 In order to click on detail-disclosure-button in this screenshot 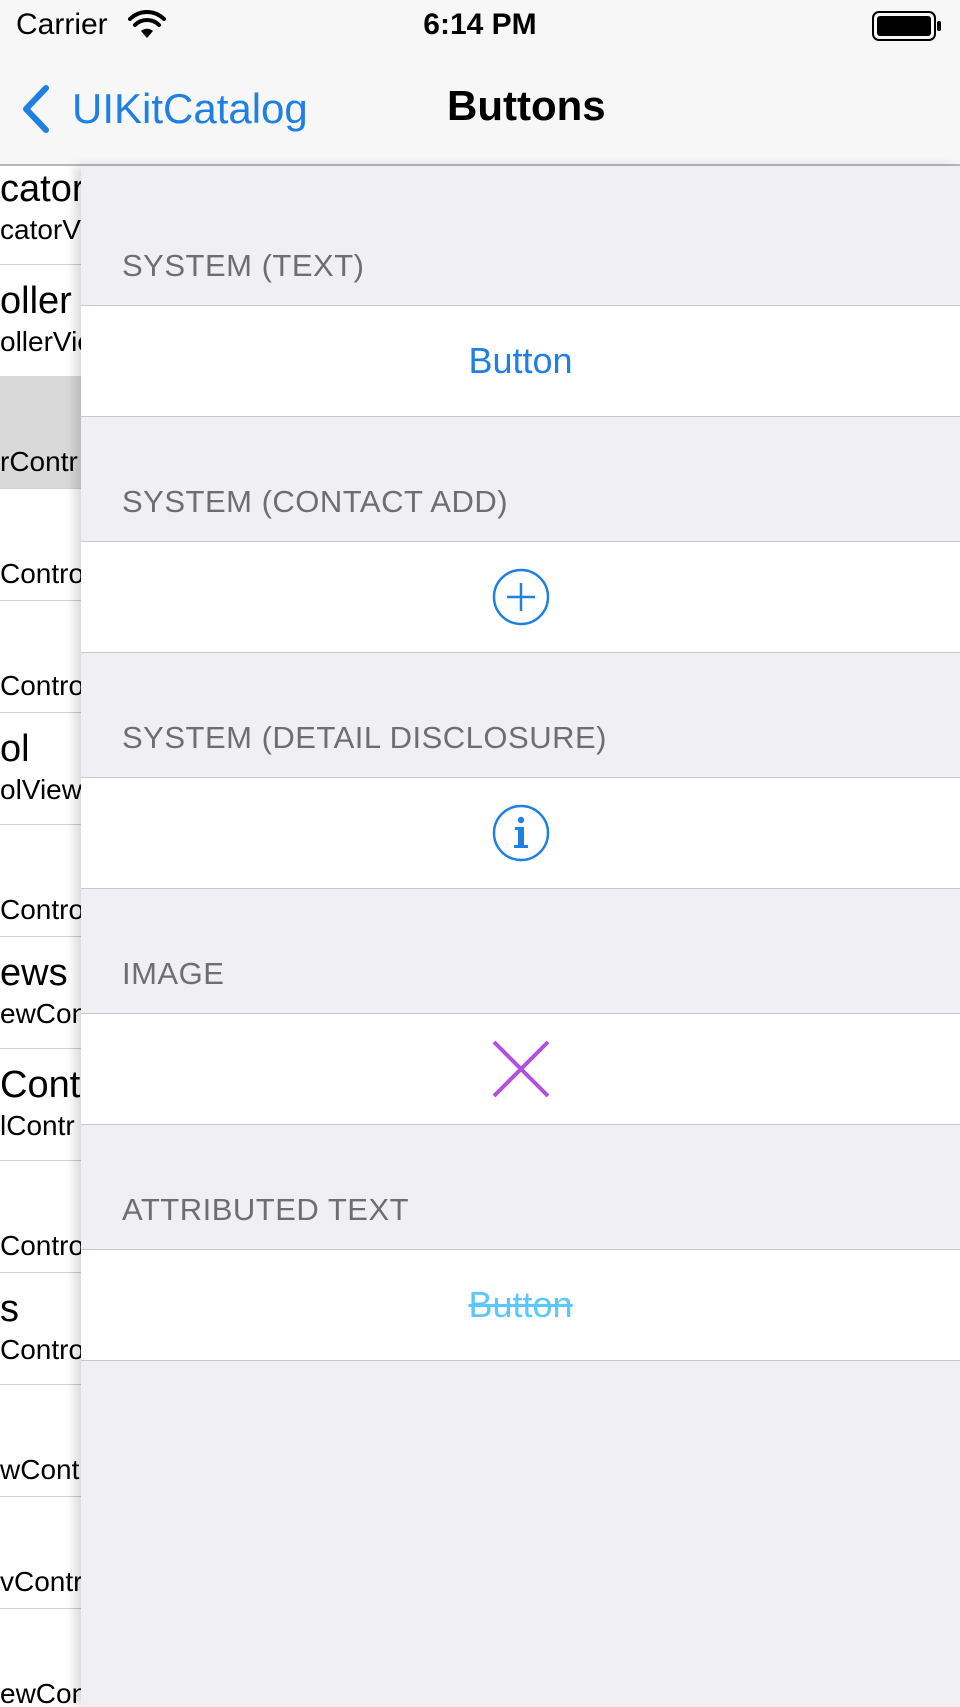, I will do `click(520, 833)`.